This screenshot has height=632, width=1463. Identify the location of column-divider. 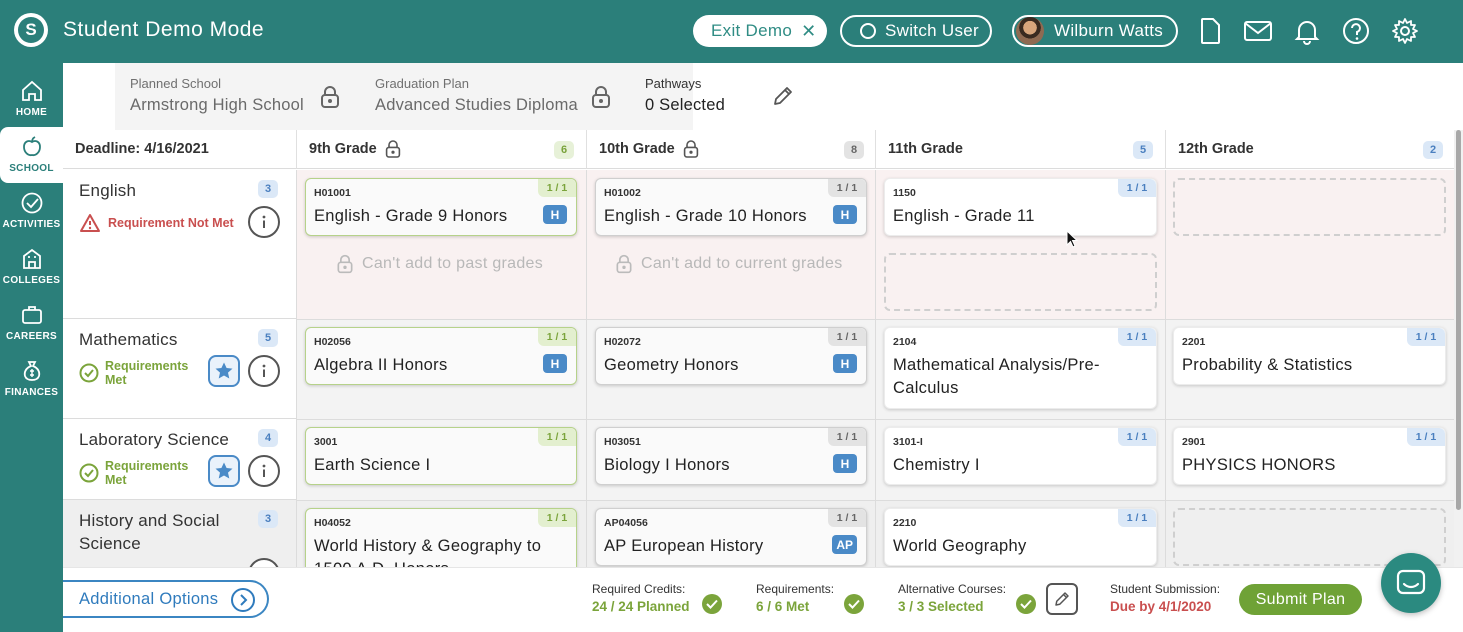
(1165, 368).